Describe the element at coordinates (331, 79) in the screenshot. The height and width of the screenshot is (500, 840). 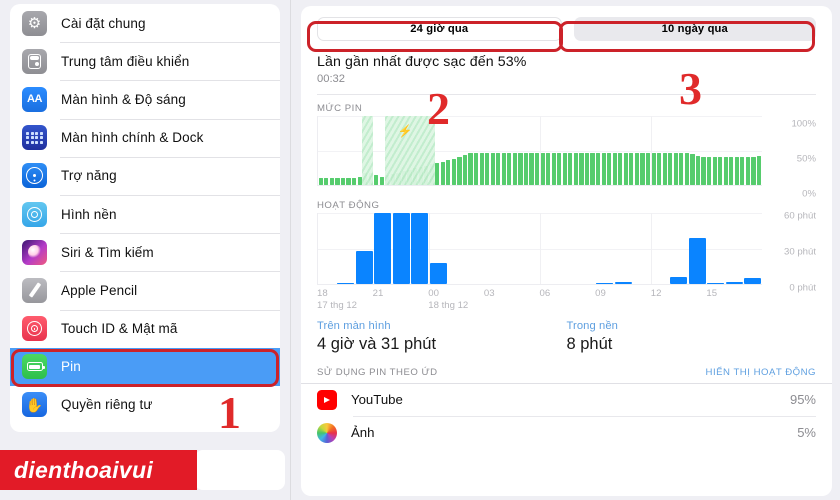
I see `last-charge-time: 00:32` at that location.